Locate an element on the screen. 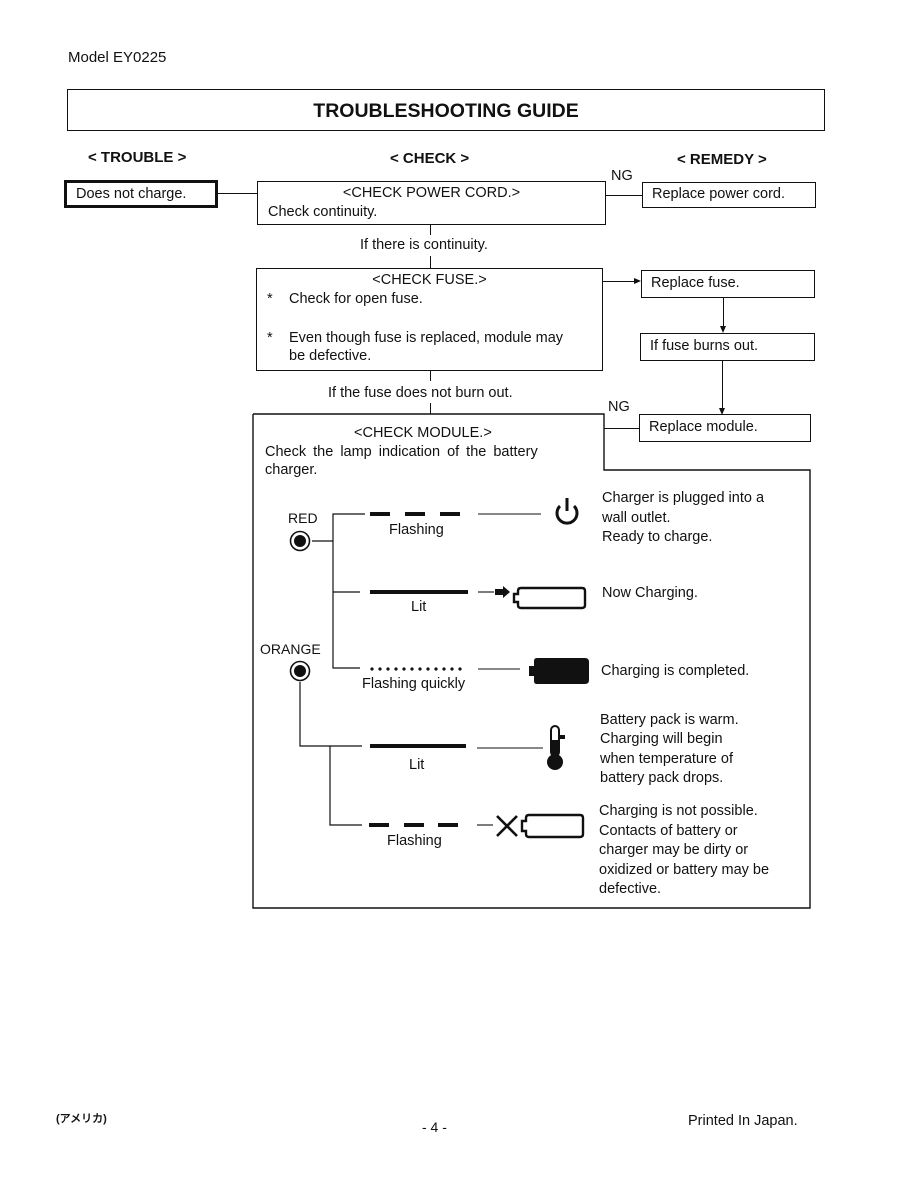 This screenshot has height=1188, width=918. description-line: Charger is plugged into a is located at coordinates (683, 498).